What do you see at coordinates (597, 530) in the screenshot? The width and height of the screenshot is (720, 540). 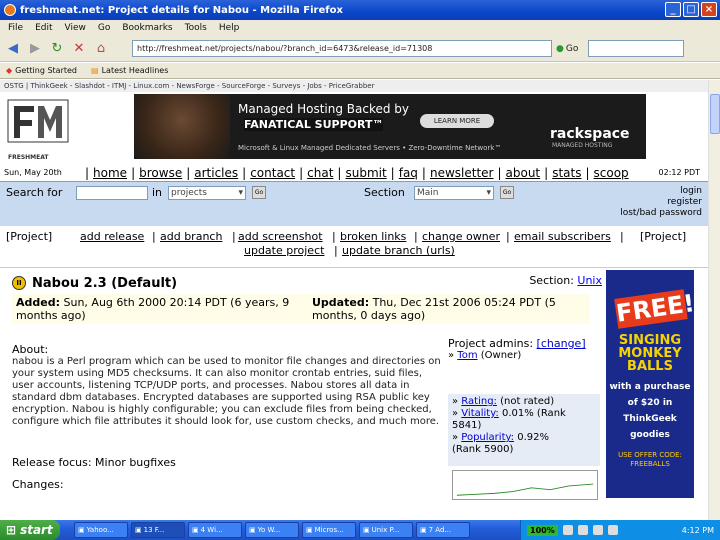 I see `antivirus-icon` at bounding box center [597, 530].